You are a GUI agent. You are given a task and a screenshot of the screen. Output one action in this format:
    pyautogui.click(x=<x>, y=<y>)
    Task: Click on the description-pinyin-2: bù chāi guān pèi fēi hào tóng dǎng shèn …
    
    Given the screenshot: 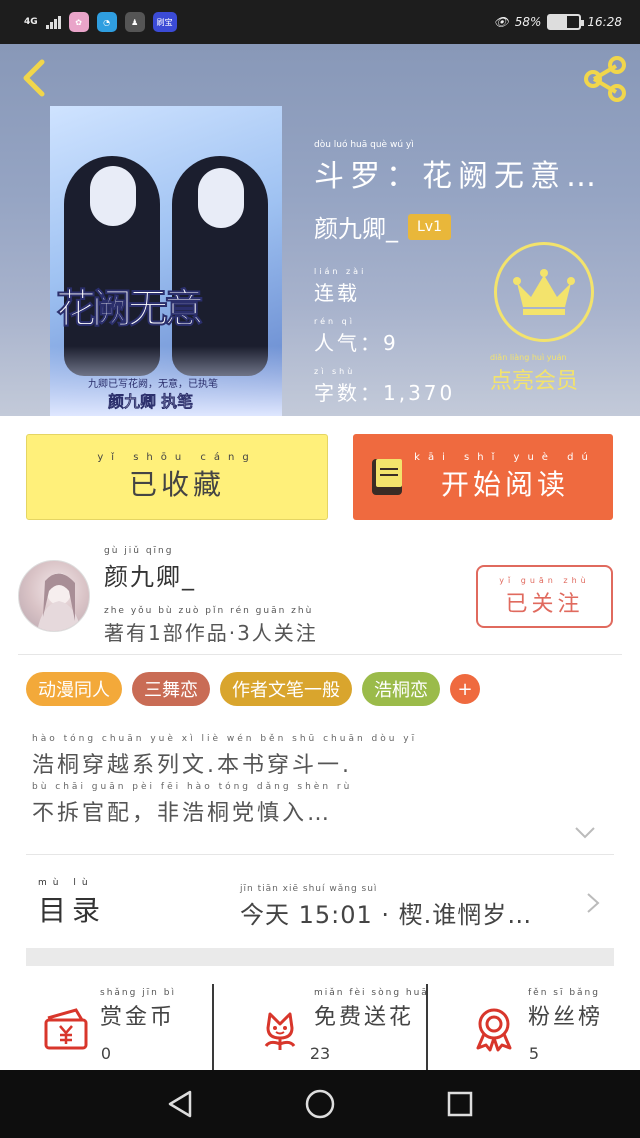 What is the action you would take?
    pyautogui.click(x=192, y=787)
    